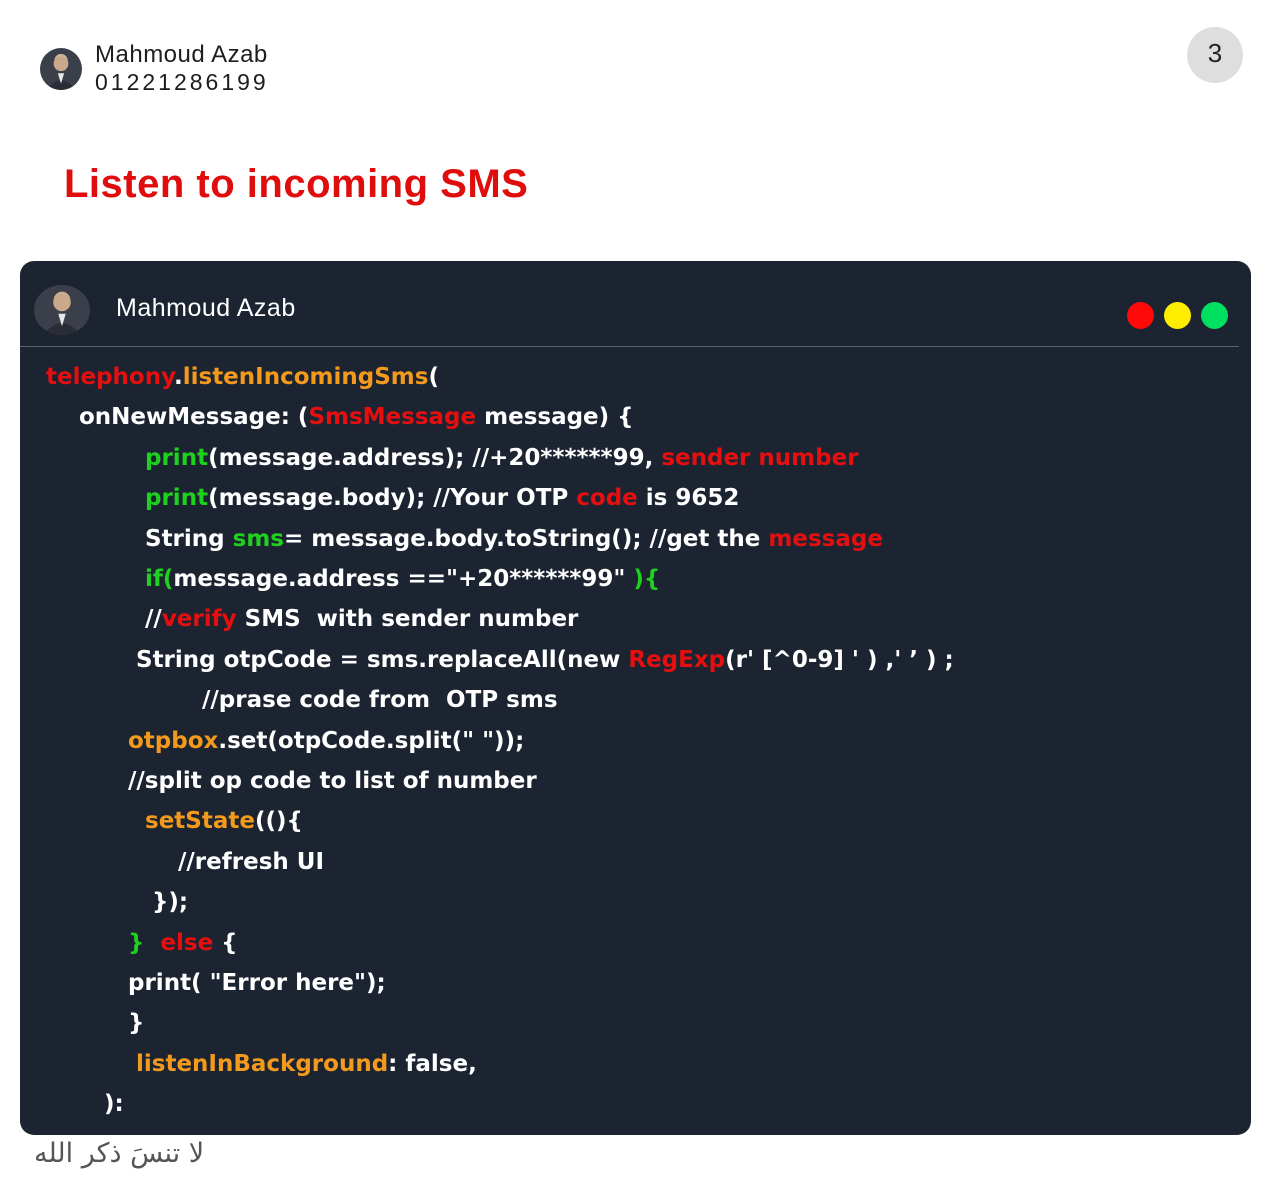 This screenshot has height=1177, width=1280. I want to click on code-line: //prase code from OTP sms, so click(380, 700).